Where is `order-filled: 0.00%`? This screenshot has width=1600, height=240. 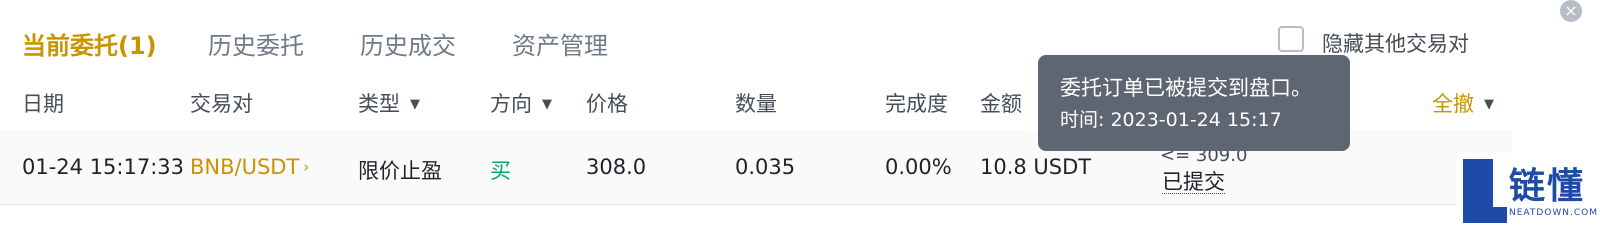 order-filled: 0.00% is located at coordinates (918, 167).